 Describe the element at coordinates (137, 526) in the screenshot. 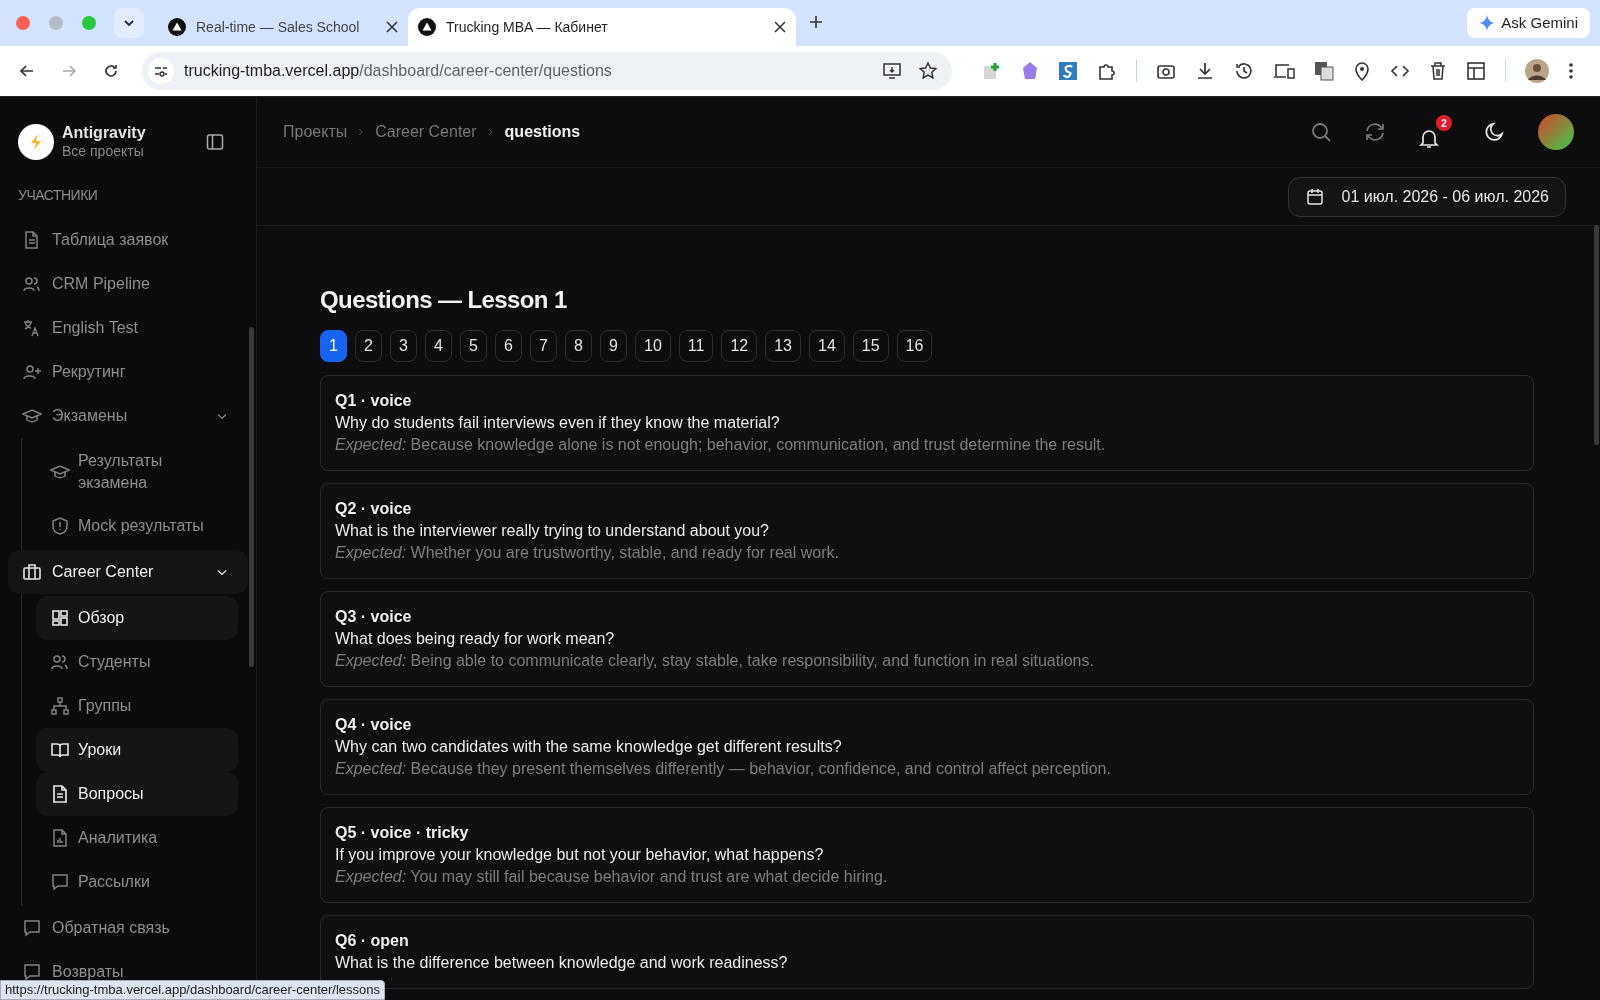

I see `sidebar-subitem: Mock результаты` at that location.